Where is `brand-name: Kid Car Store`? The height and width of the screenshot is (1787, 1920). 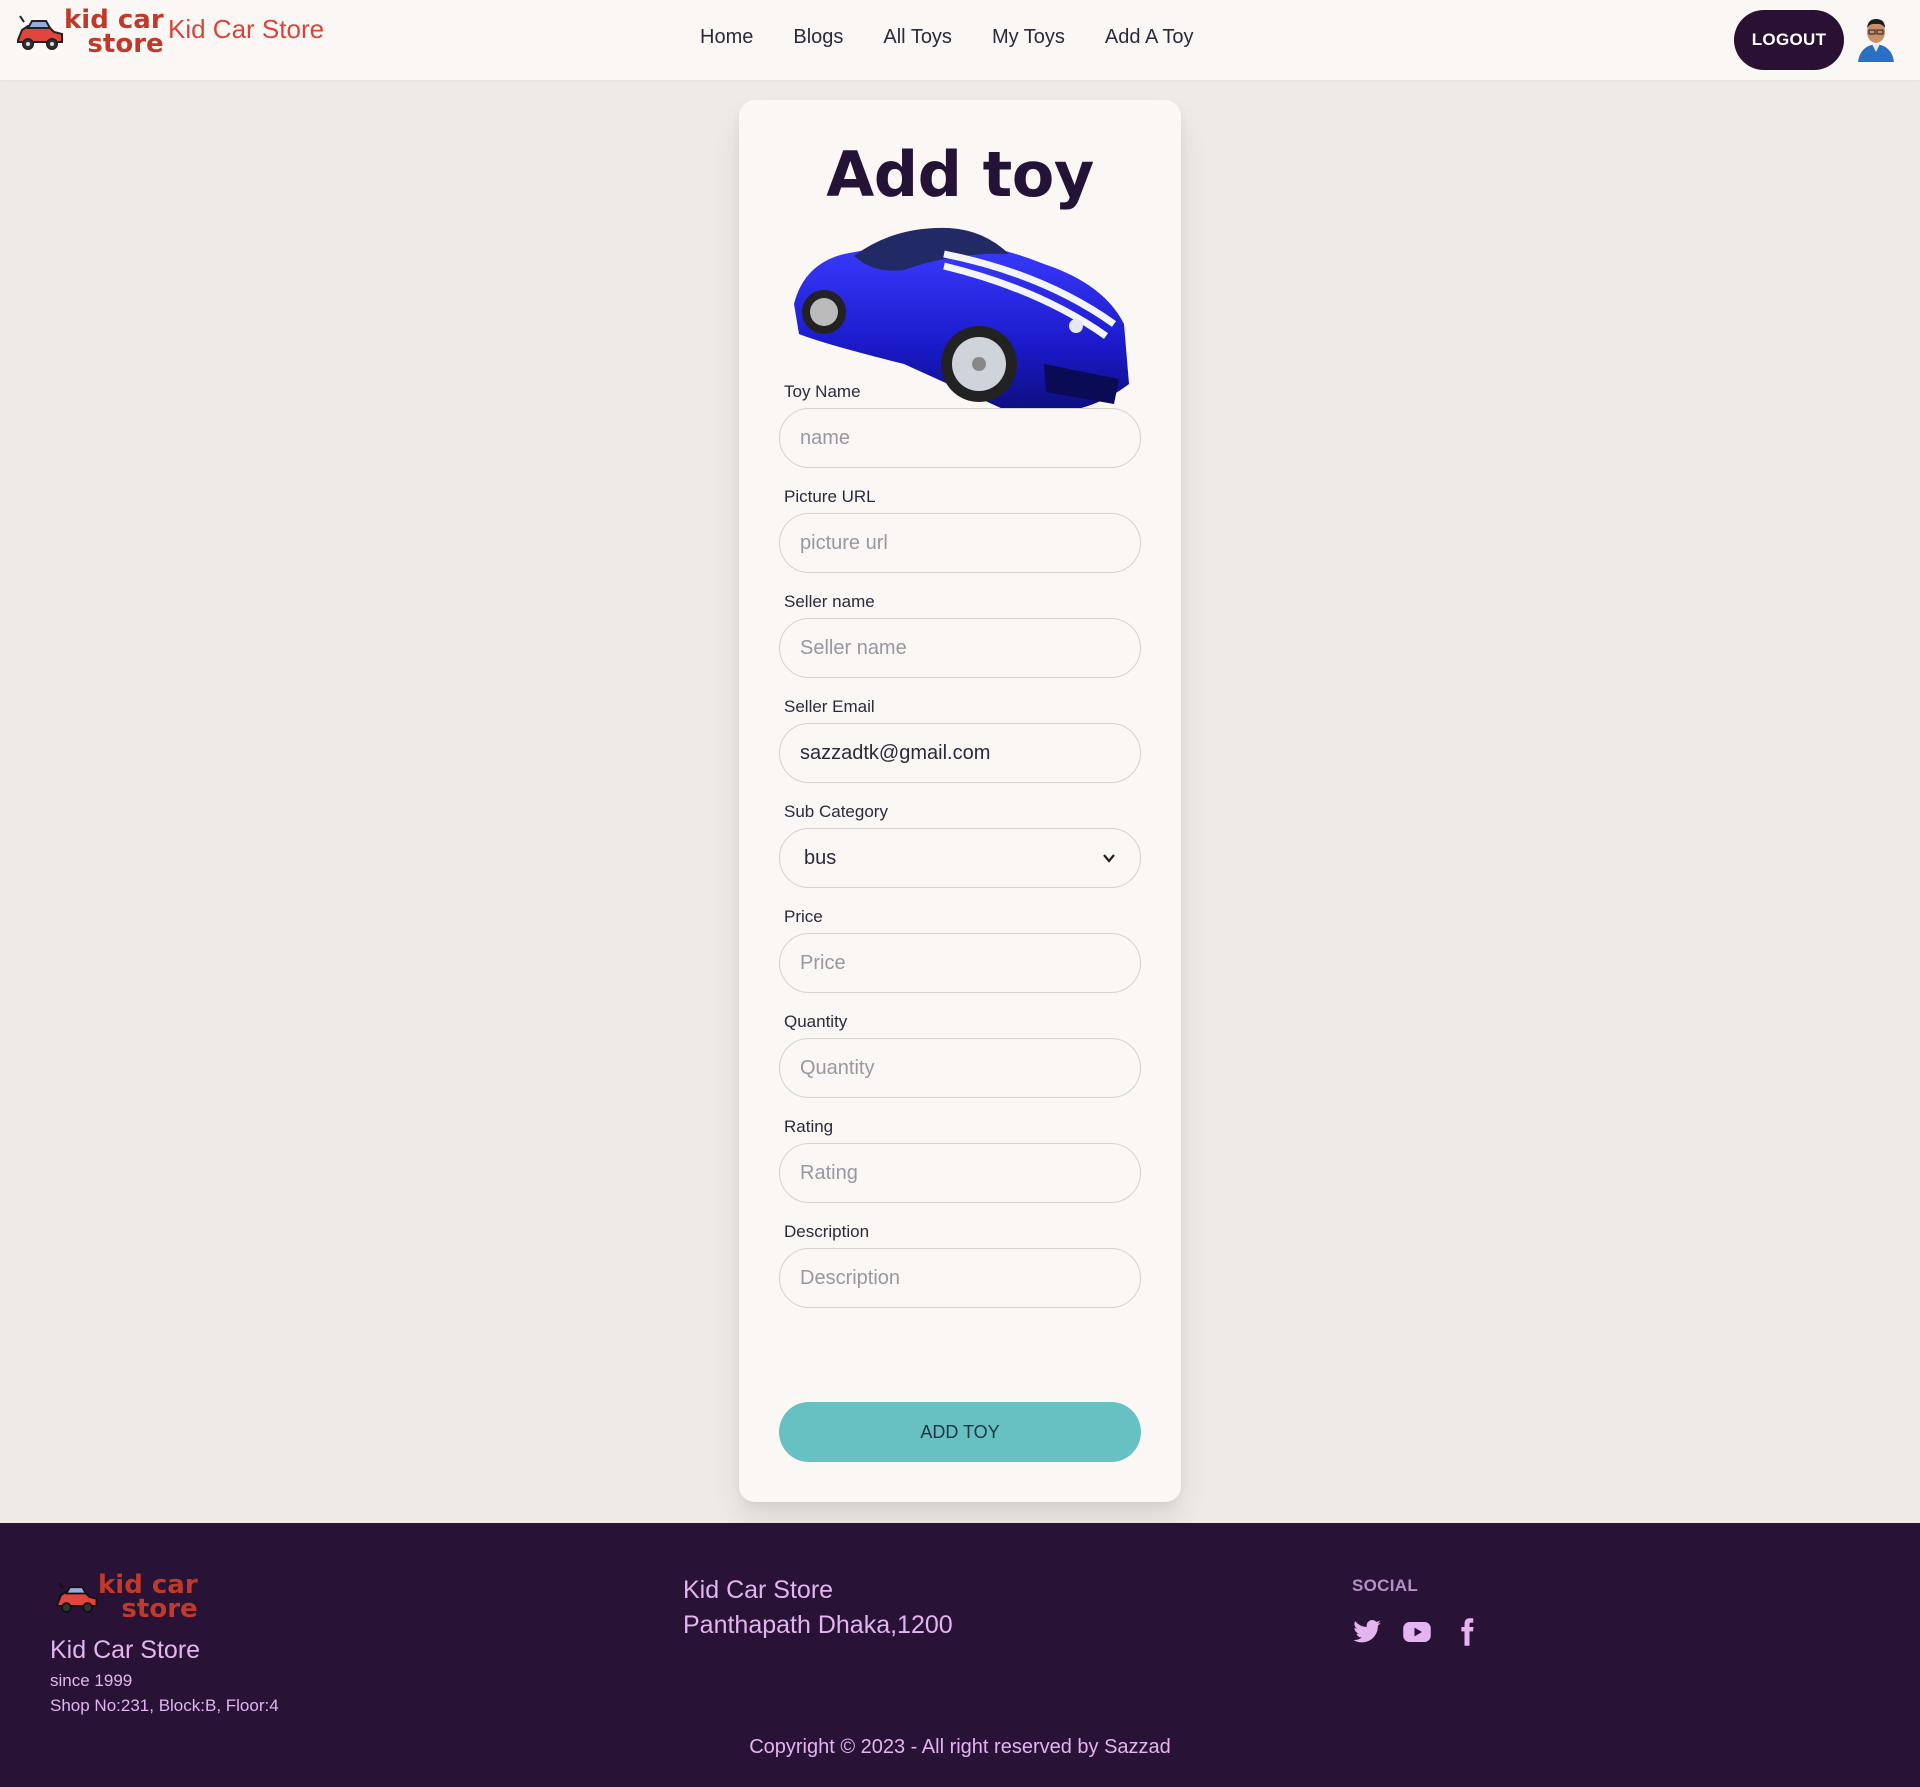 brand-name: Kid Car Store is located at coordinates (246, 29).